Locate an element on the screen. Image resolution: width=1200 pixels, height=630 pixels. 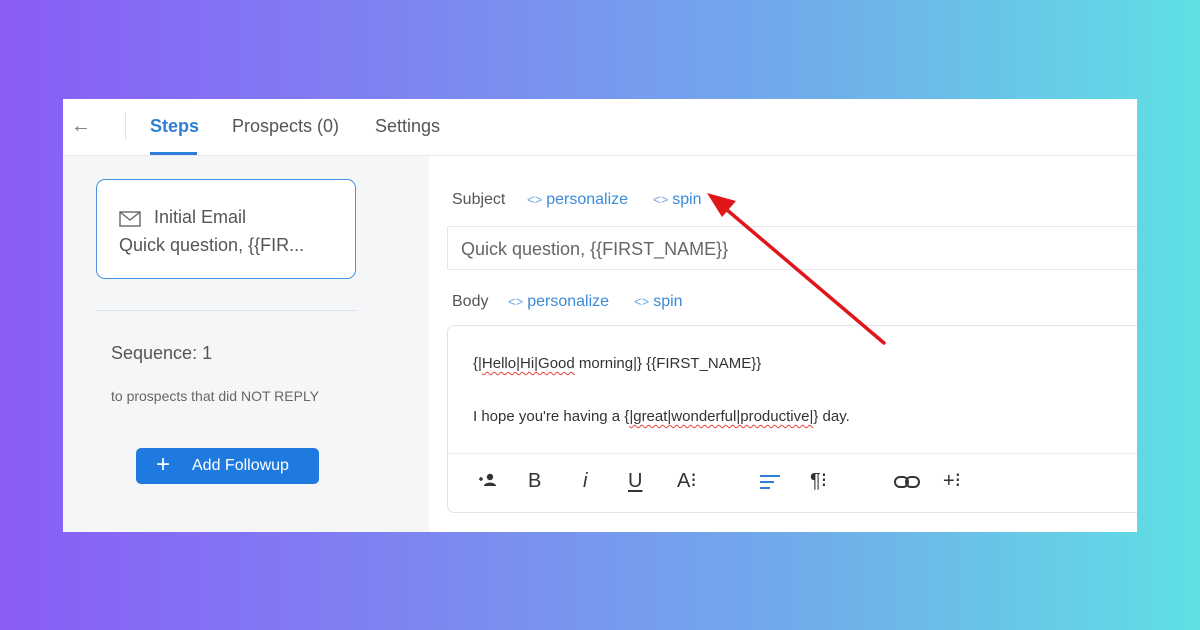
body-line-greeting: {|Hello|Hi|Good morning|} {{FIRST_NAME}} is located at coordinates (617, 363).